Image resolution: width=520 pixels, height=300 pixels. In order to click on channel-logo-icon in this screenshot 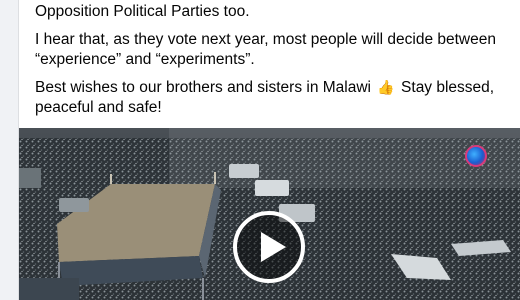, I will do `click(476, 156)`.